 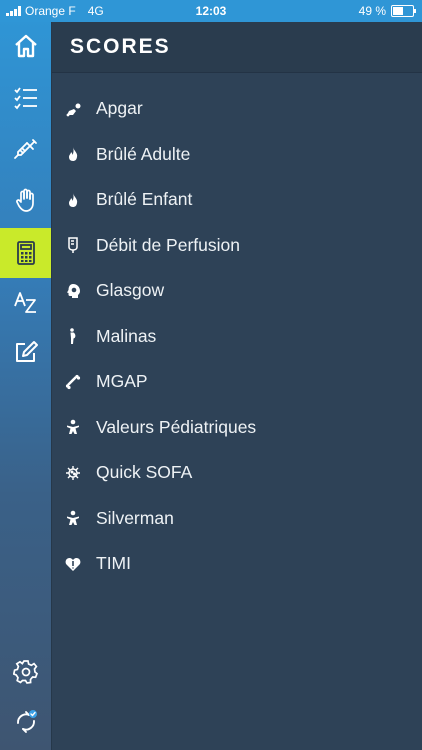 I want to click on sidebar-item-settings, so click(x=25, y=672).